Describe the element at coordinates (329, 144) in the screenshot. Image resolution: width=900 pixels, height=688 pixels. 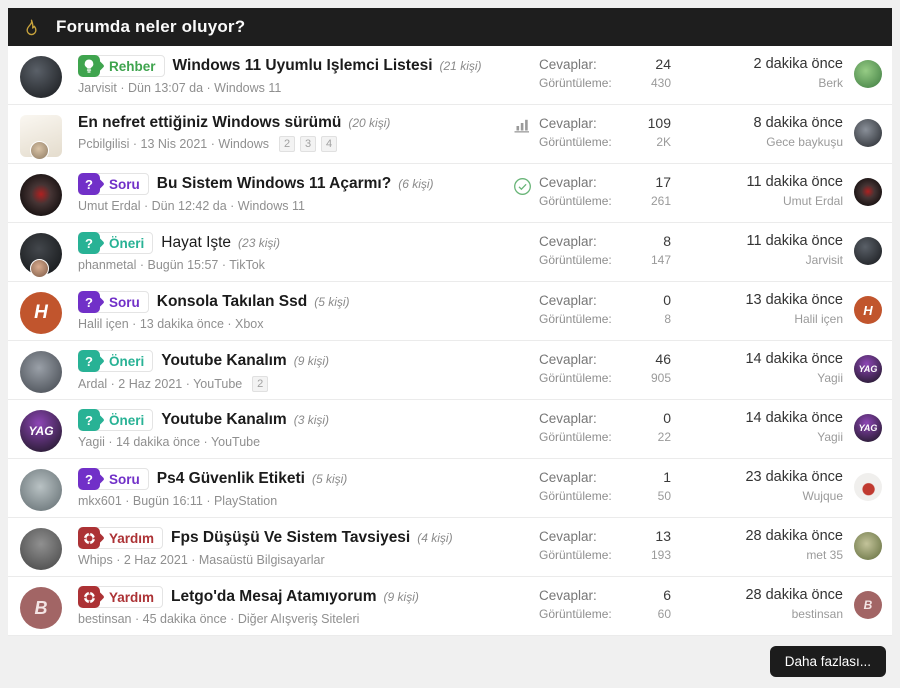
I see `page-link: 4` at that location.